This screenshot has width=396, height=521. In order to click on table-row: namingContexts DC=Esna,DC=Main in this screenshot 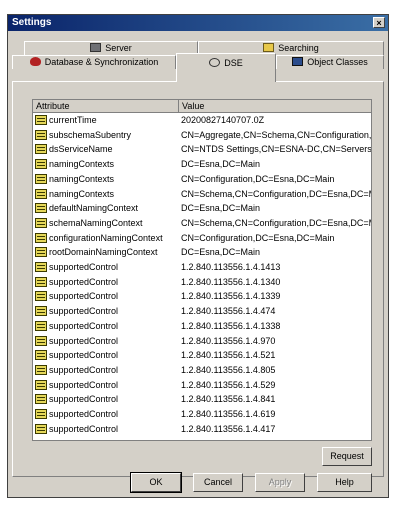, I will do `click(202, 164)`.